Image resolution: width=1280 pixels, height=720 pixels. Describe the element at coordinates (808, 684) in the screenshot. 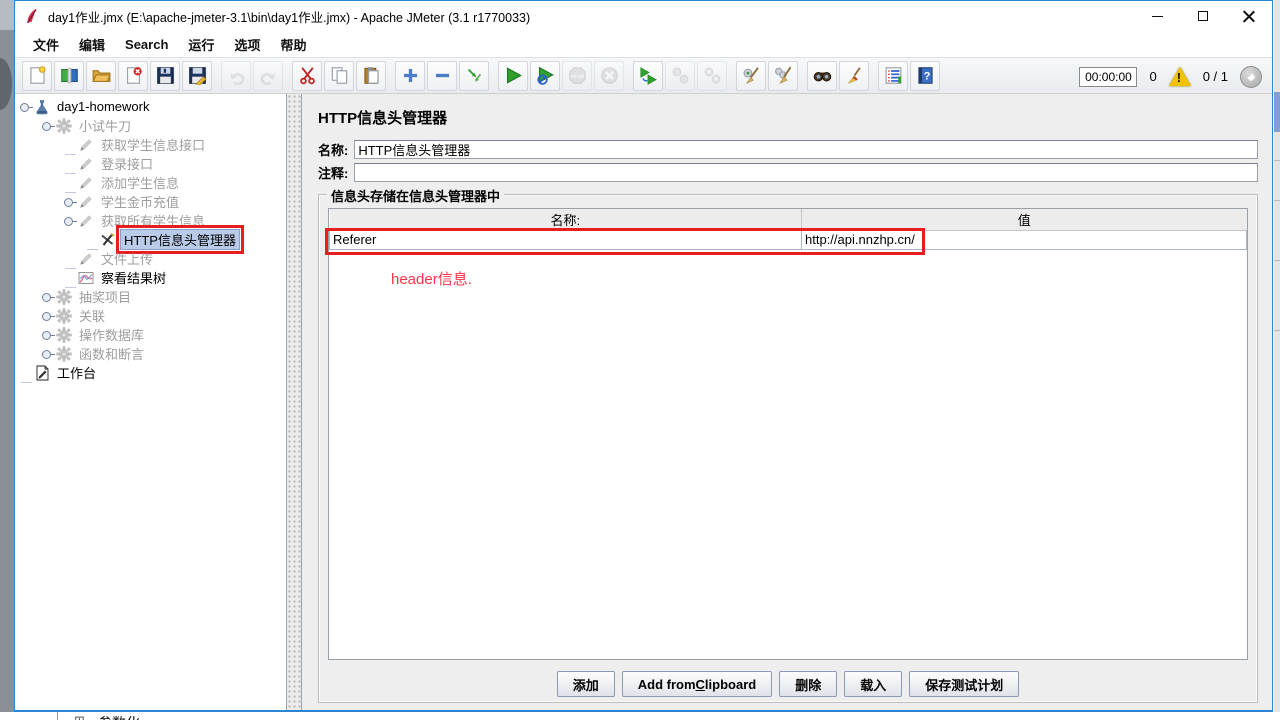

I see `delete-button: 删除` at that location.